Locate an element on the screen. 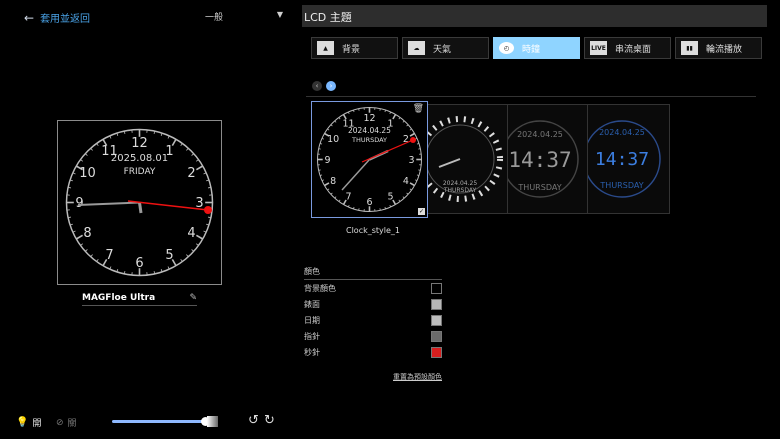  rotate-right-icon: ↻ is located at coordinates (269, 420).